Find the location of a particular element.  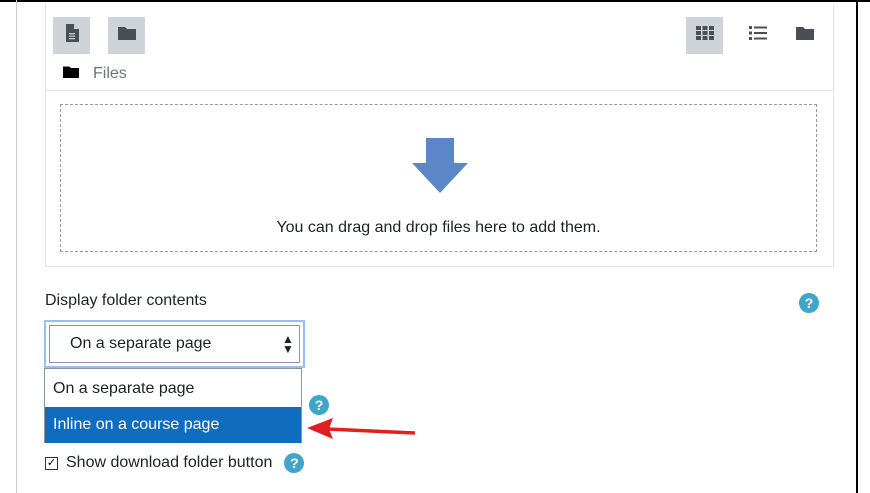

frame-left-border is located at coordinates (16, 246).